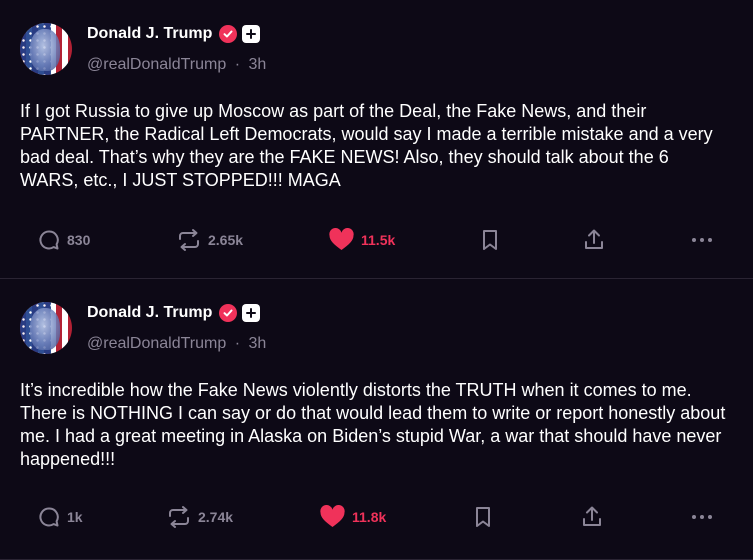 This screenshot has height=560, width=753. What do you see at coordinates (226, 240) in the screenshot?
I see `repost-count: 2.65k` at bounding box center [226, 240].